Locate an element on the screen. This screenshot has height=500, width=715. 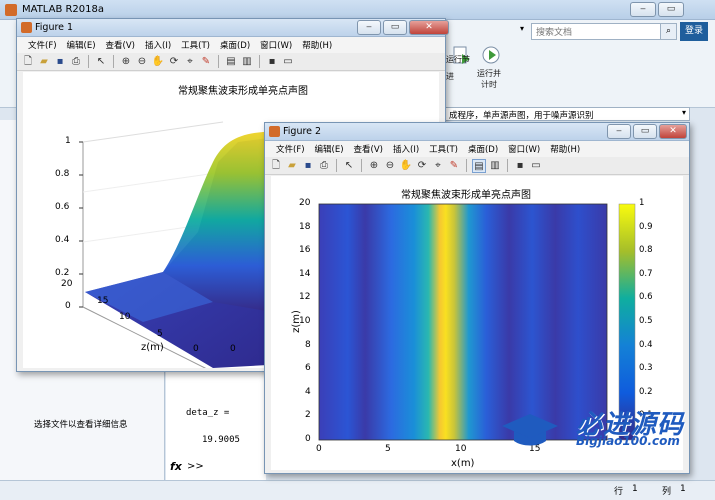
current-folder-path: 成程序，单声源声图，用于噪声源识别 is located at coordinates (567, 114).